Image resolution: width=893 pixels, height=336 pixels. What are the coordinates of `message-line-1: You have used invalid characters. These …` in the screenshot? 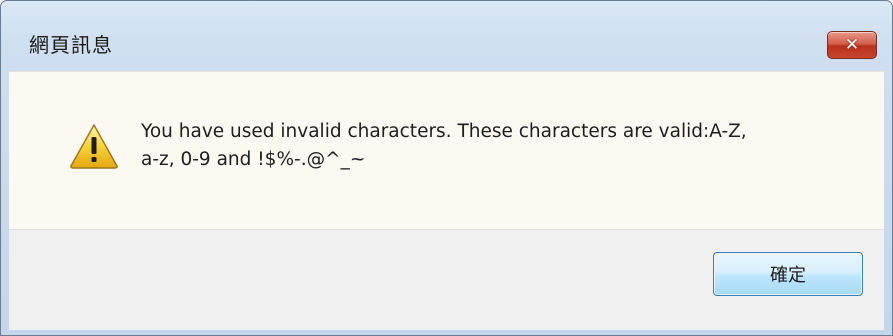 It's located at (444, 131).